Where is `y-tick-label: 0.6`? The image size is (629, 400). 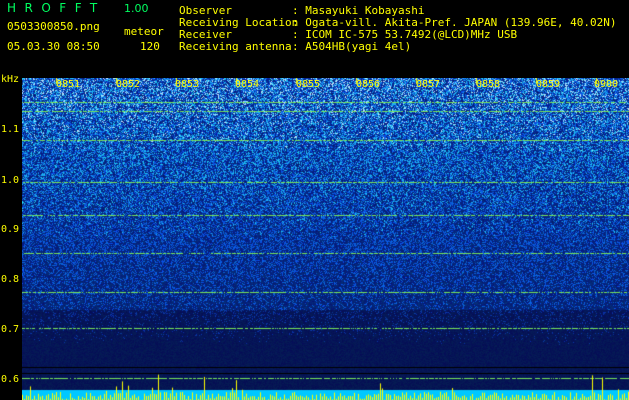
y-tick-label: 0.6 is located at coordinates (10, 379).